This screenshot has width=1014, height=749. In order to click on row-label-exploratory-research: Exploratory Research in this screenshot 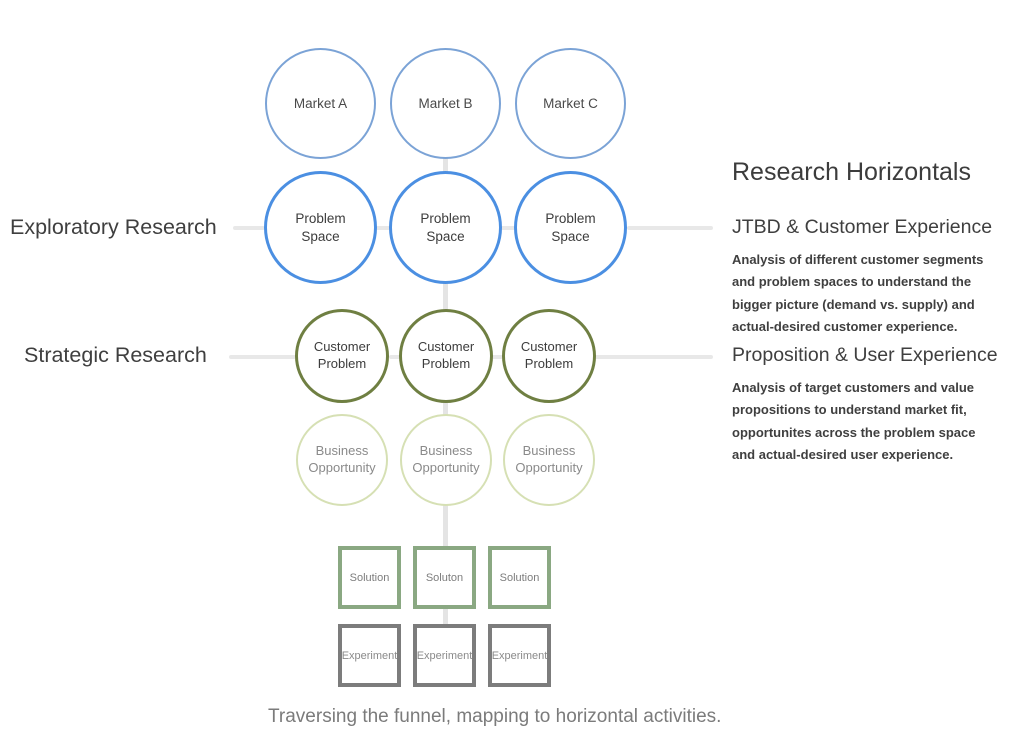, I will do `click(113, 227)`.